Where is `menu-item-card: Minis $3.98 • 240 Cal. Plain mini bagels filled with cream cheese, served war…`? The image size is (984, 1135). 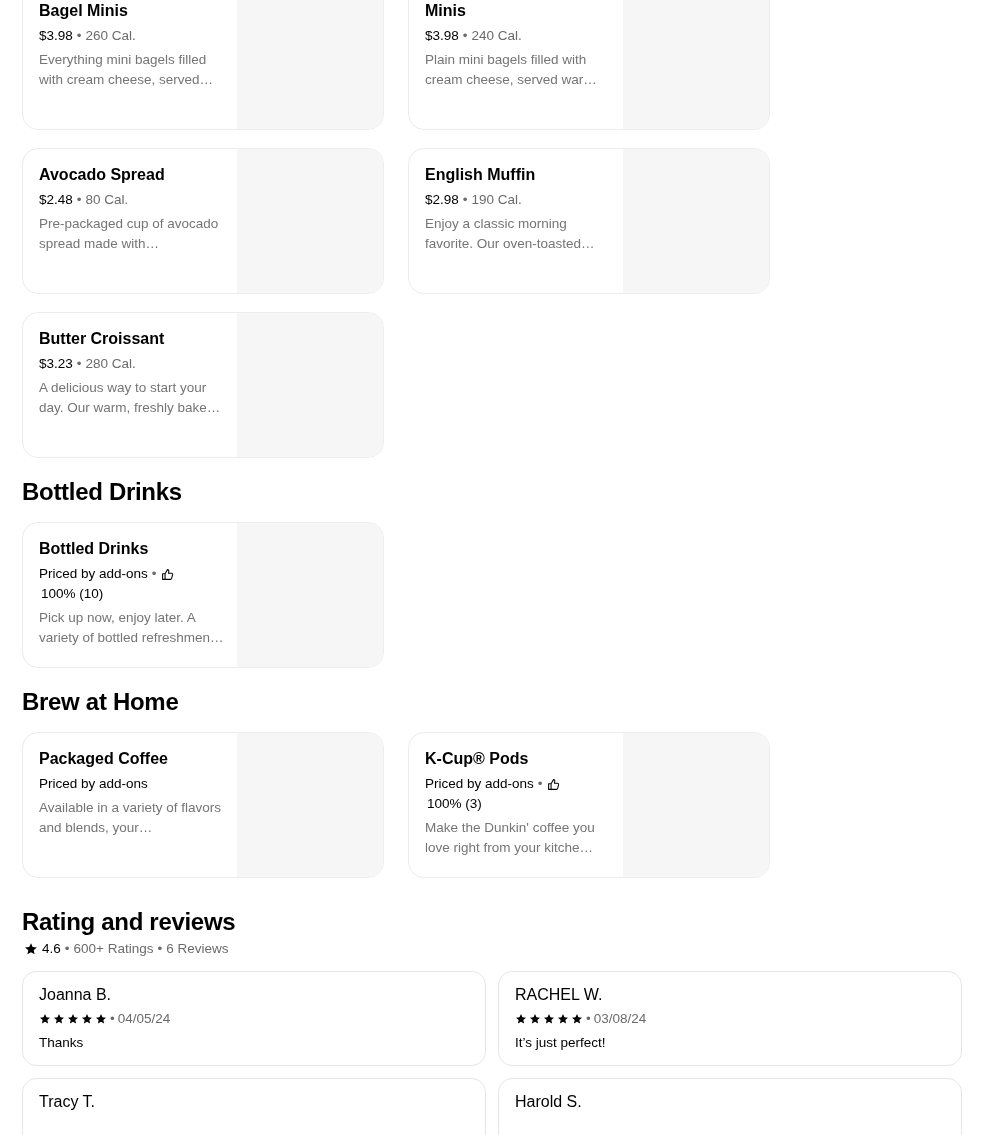 menu-item-card: Minis $3.98 • 240 Cal. Plain mini bagels filled with cream cheese, served war… is located at coordinates (589, 65).